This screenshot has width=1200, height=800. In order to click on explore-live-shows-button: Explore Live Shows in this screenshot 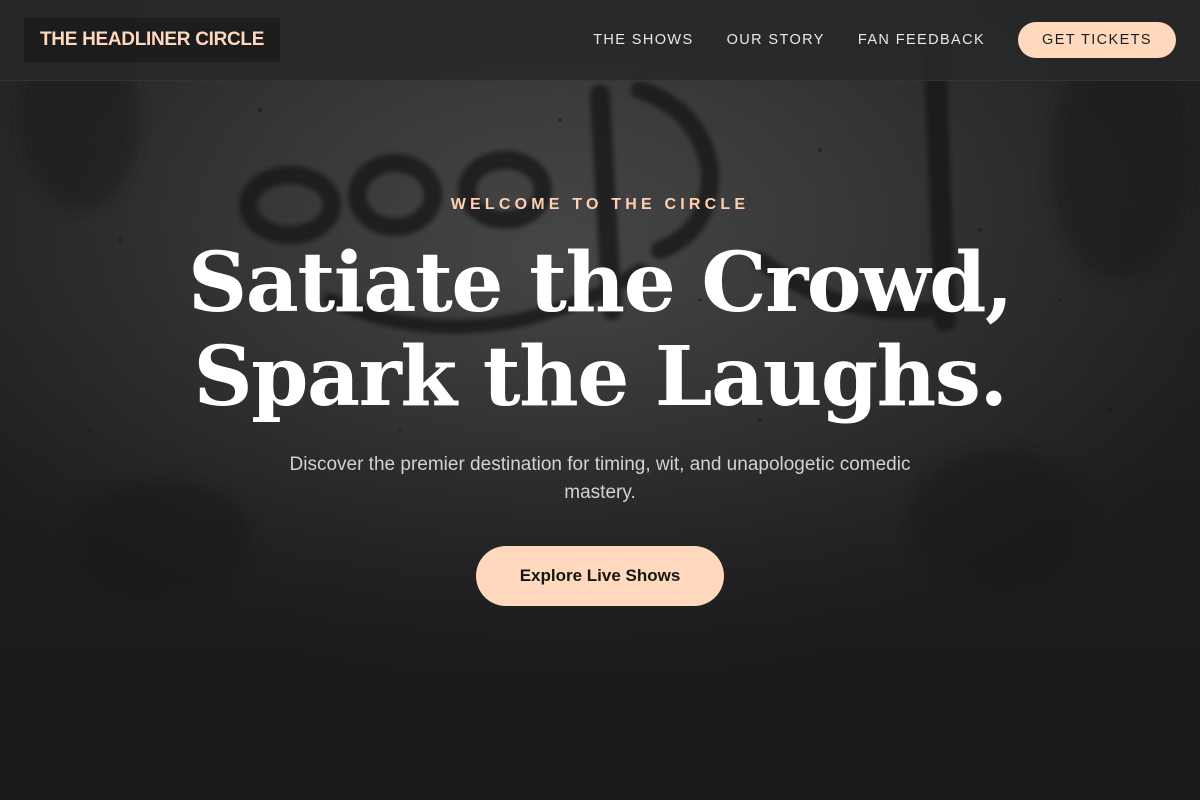, I will do `click(600, 576)`.